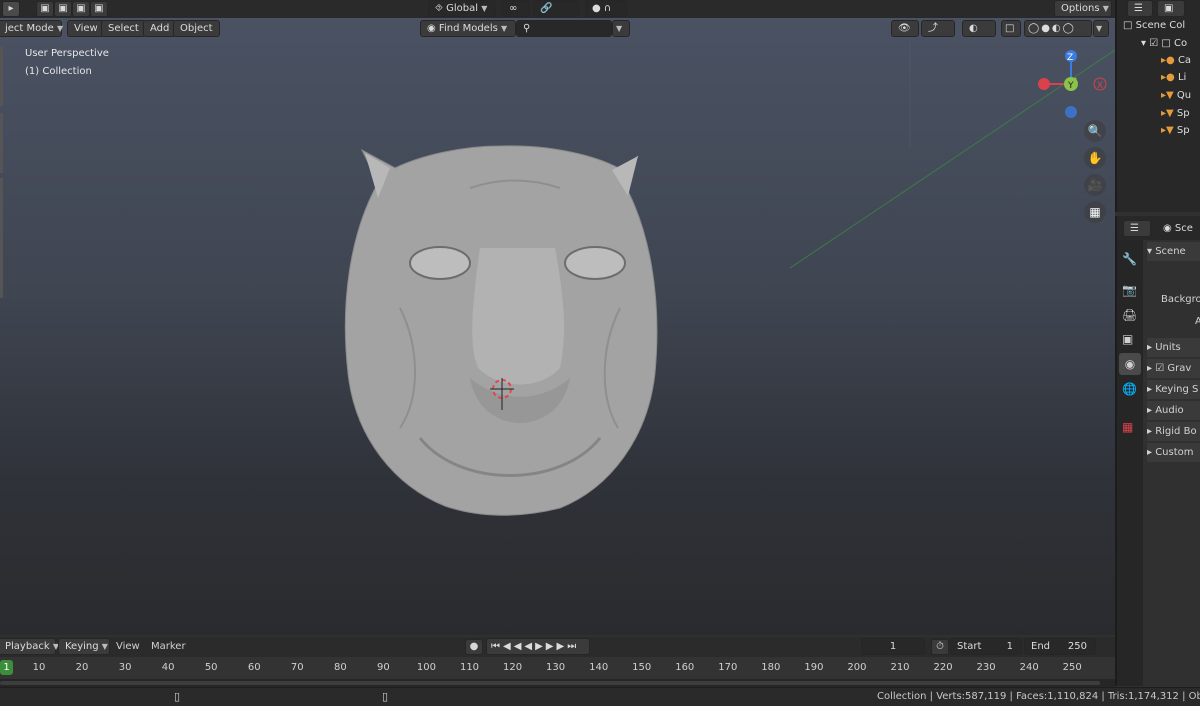  What do you see at coordinates (1137, 228) in the screenshot?
I see `properties-editor-type: ☰` at bounding box center [1137, 228].